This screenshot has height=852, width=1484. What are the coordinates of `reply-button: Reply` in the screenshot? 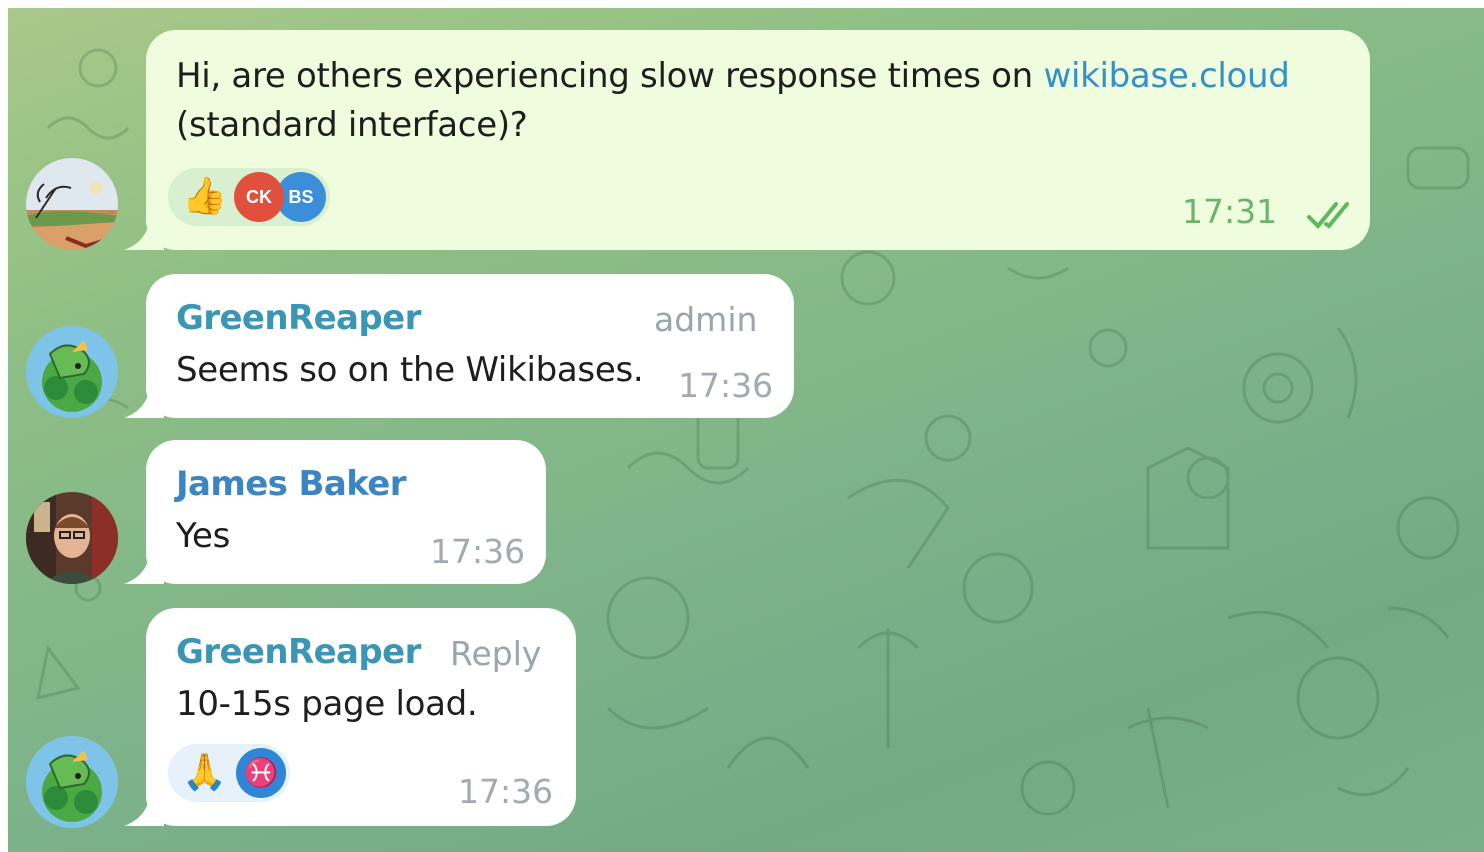 It's located at (495, 653).